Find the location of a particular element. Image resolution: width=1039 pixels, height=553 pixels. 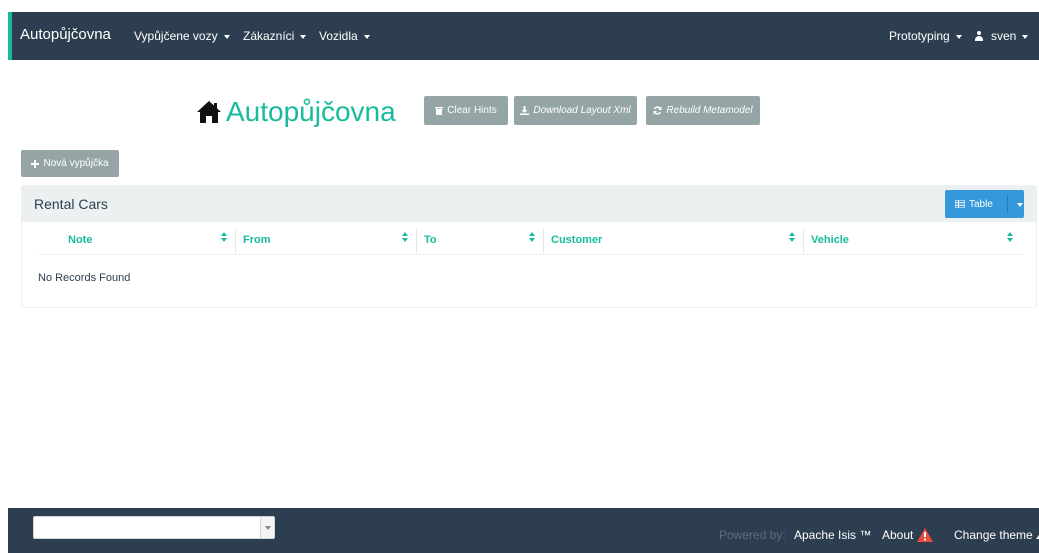

table-view-button: Table is located at coordinates (984, 204).